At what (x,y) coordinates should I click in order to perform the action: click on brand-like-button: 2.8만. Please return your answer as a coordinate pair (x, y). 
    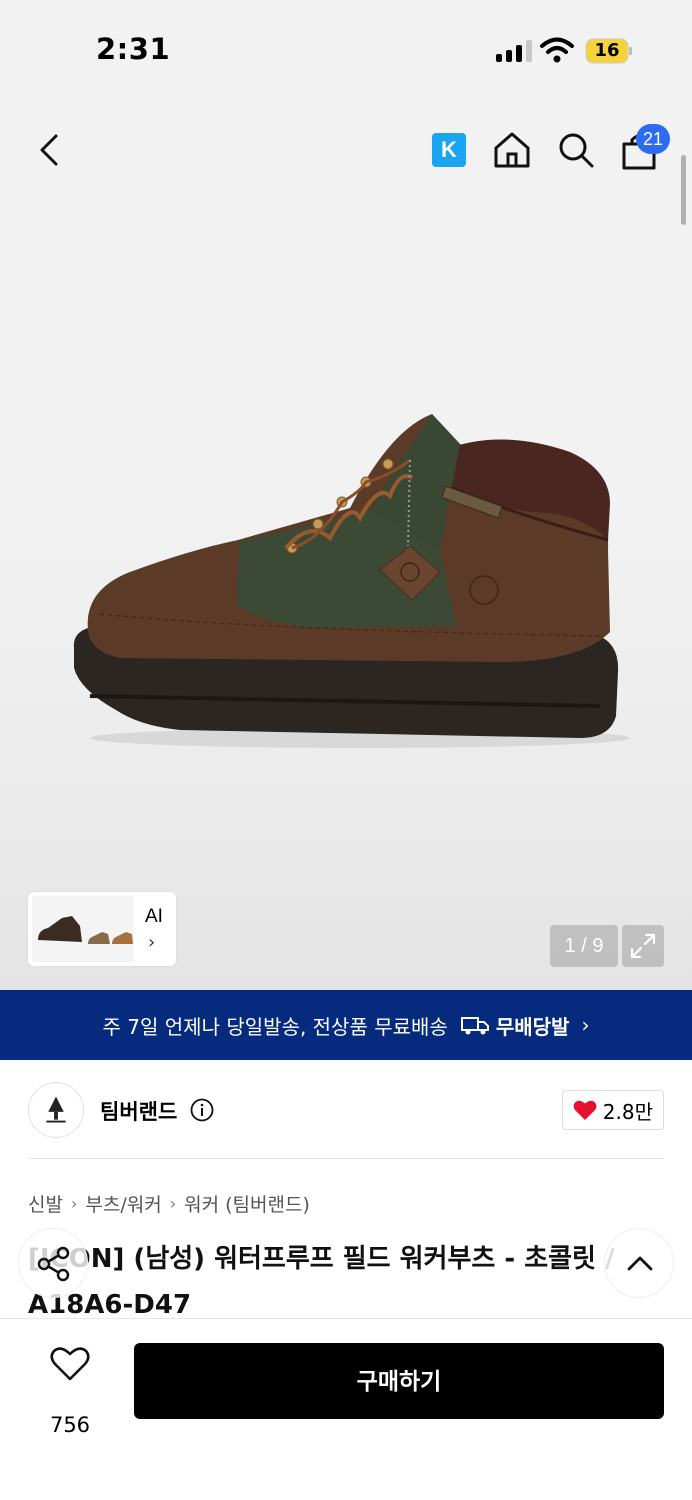
    Looking at the image, I should click on (612, 1110).